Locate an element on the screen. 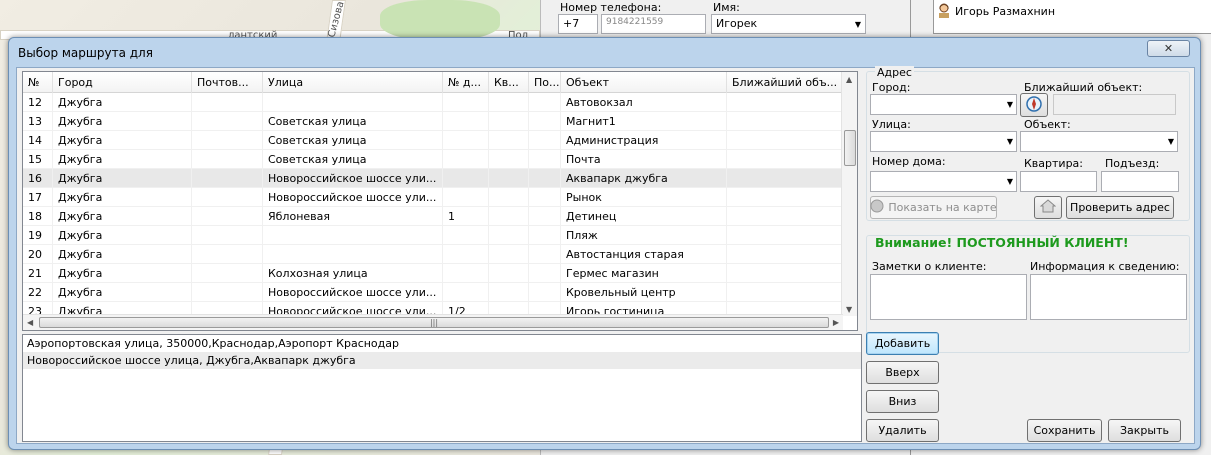  add-button: Добавить is located at coordinates (902, 343).